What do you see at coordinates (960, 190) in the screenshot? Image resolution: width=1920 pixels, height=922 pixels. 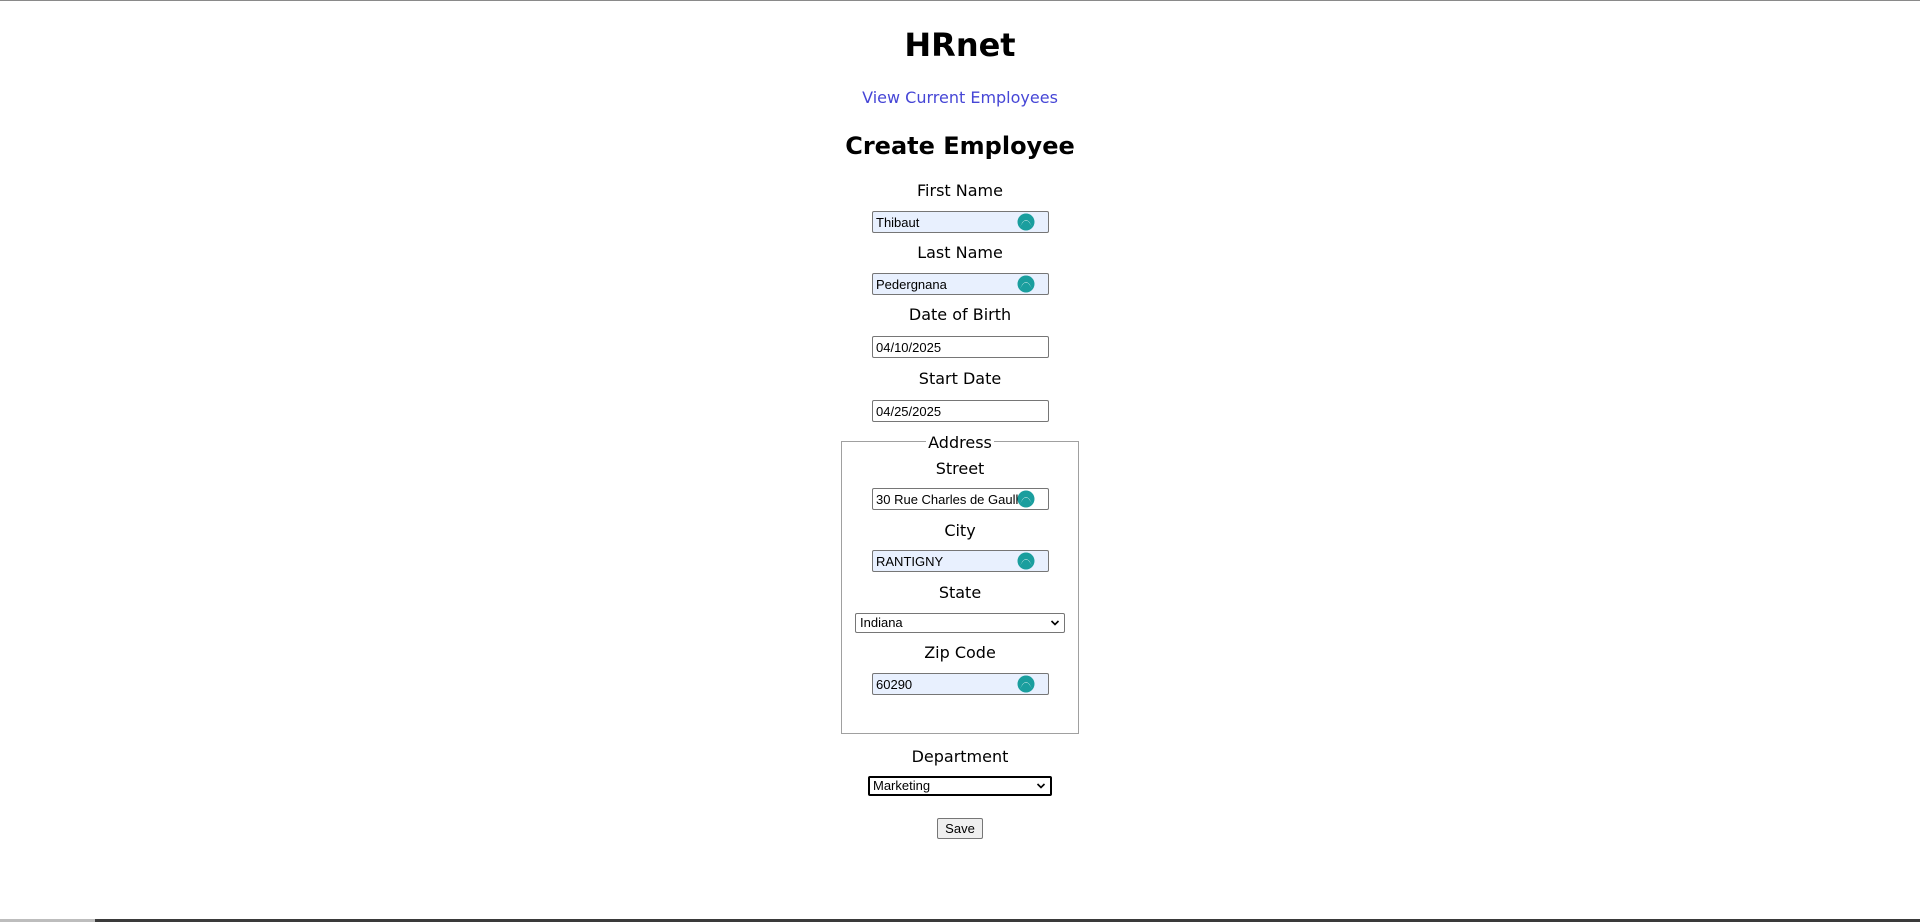 I see `first-name-label: First Name` at bounding box center [960, 190].